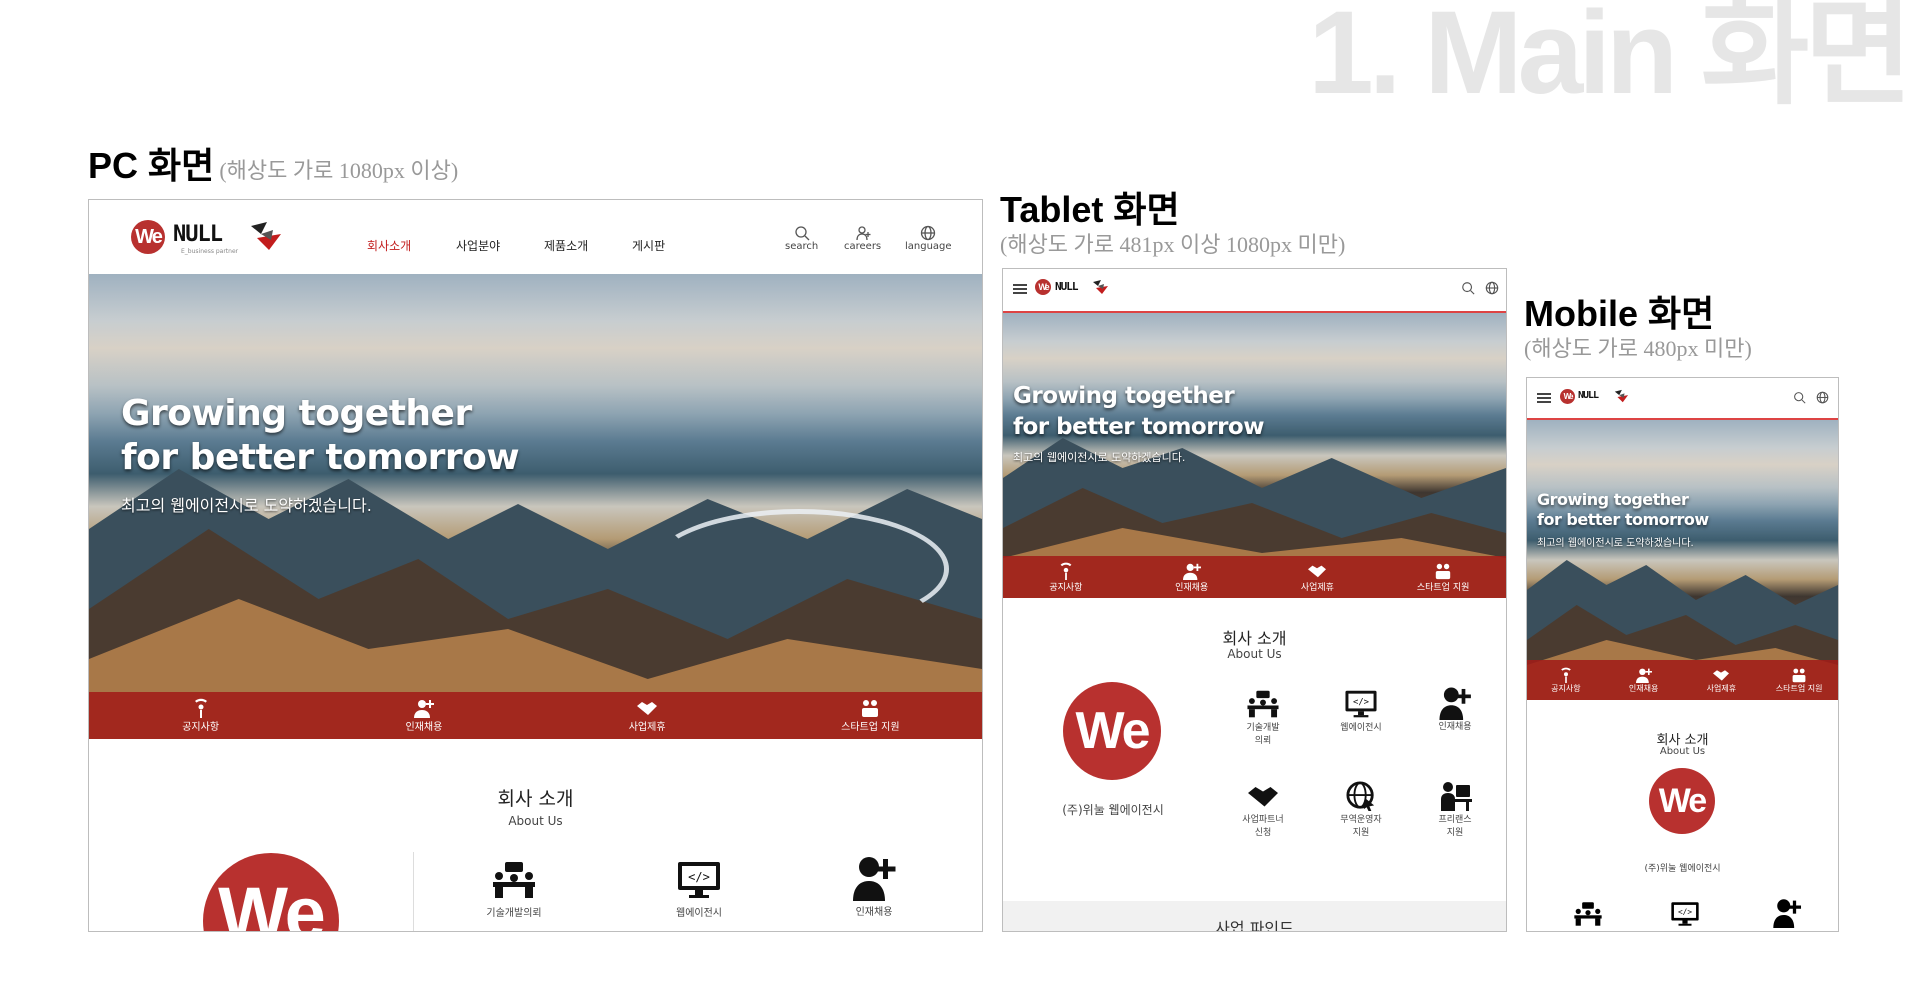 This screenshot has height=1000, width=1920. Describe the element at coordinates (928, 246) in the screenshot. I see `language-label: language` at that location.